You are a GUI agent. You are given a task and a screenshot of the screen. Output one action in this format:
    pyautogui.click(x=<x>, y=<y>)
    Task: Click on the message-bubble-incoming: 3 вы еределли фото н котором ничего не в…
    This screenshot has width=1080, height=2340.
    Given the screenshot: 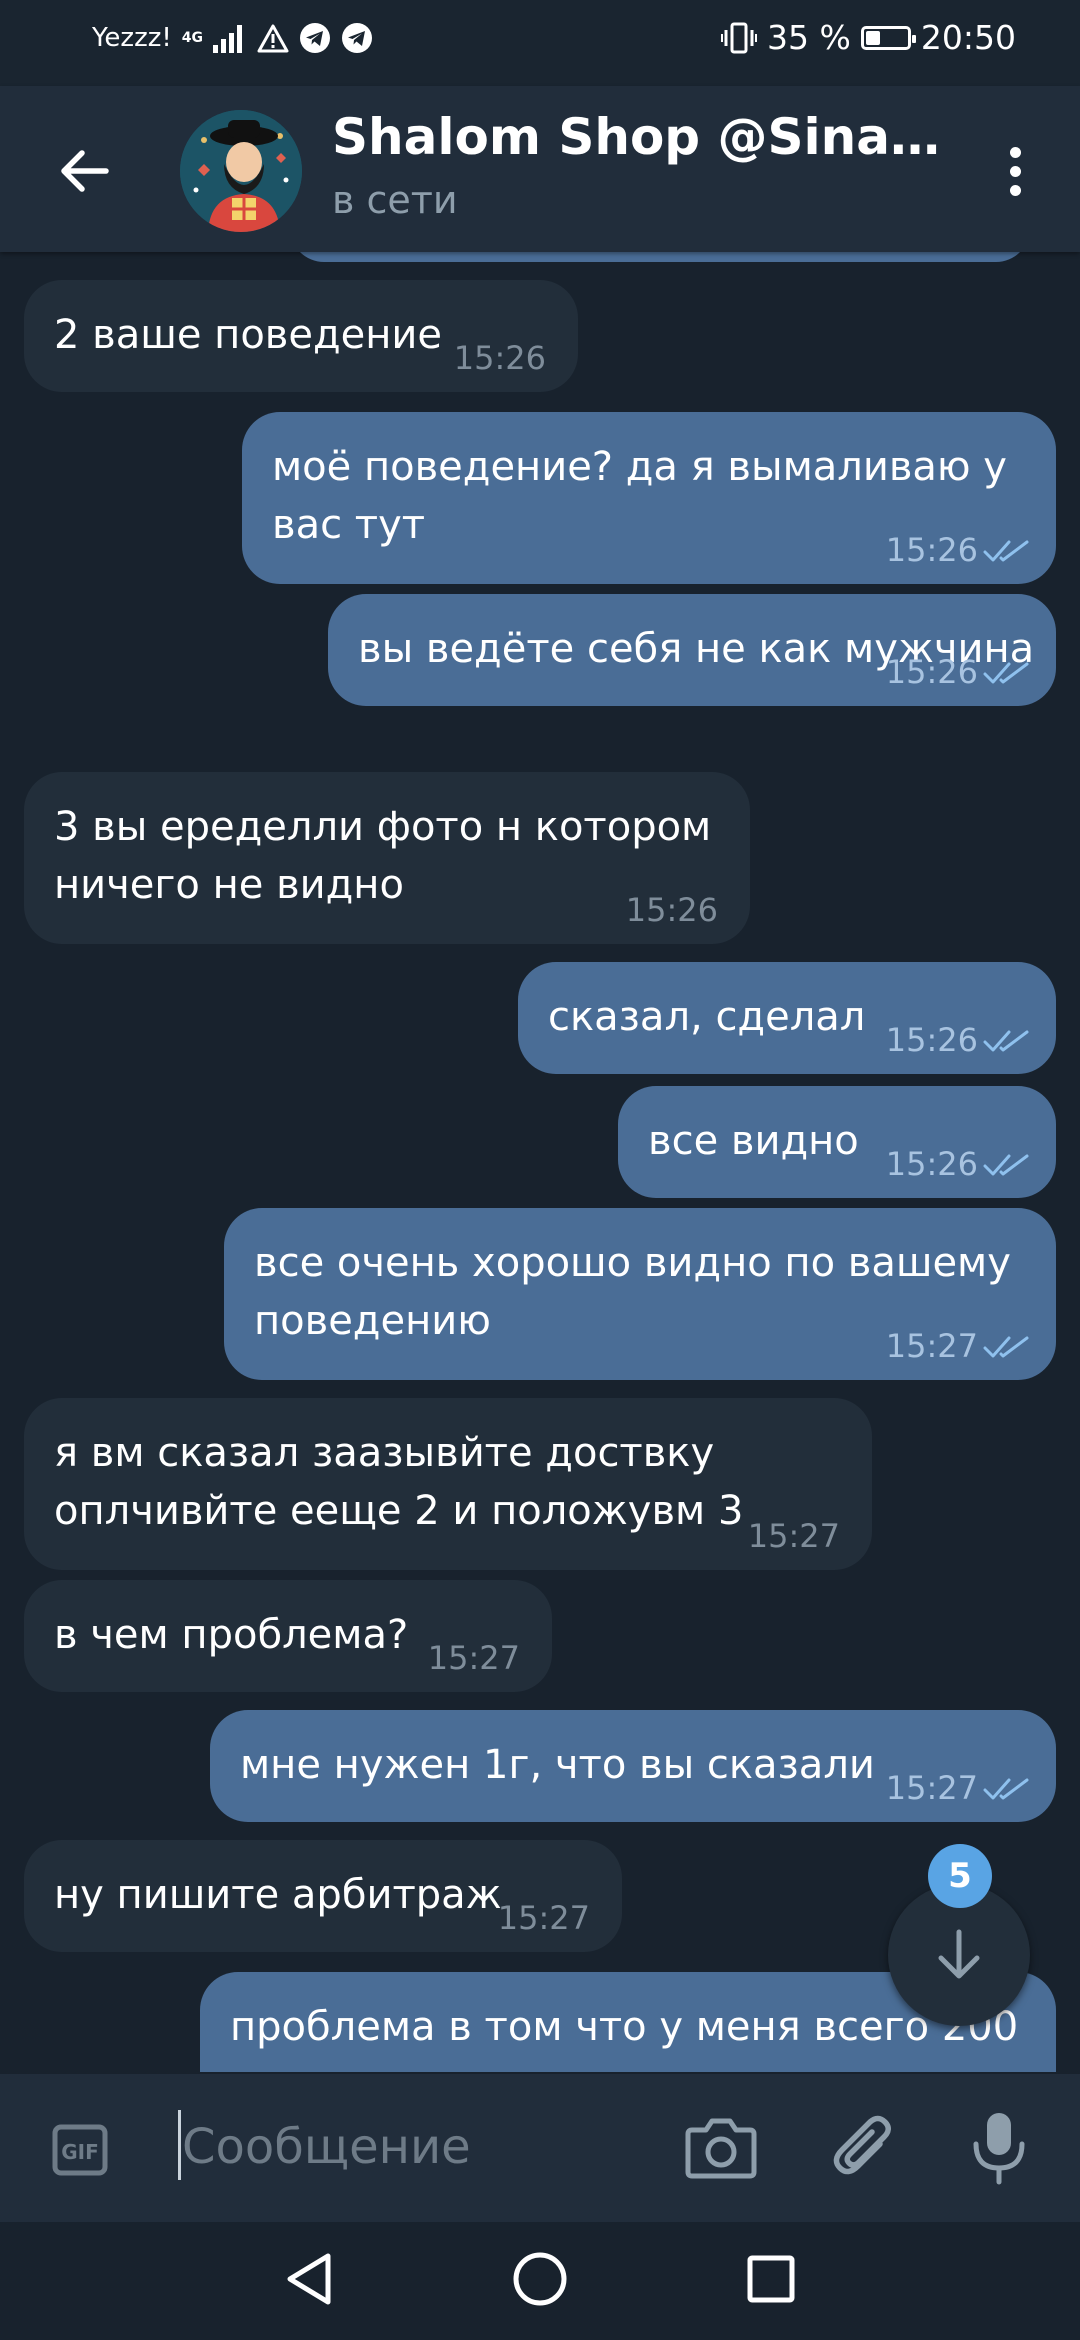 What is the action you would take?
    pyautogui.click(x=387, y=858)
    